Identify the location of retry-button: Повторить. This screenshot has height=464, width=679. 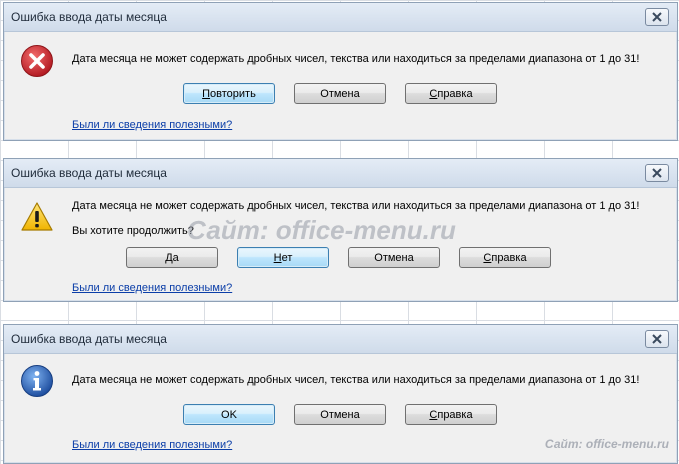
(229, 93).